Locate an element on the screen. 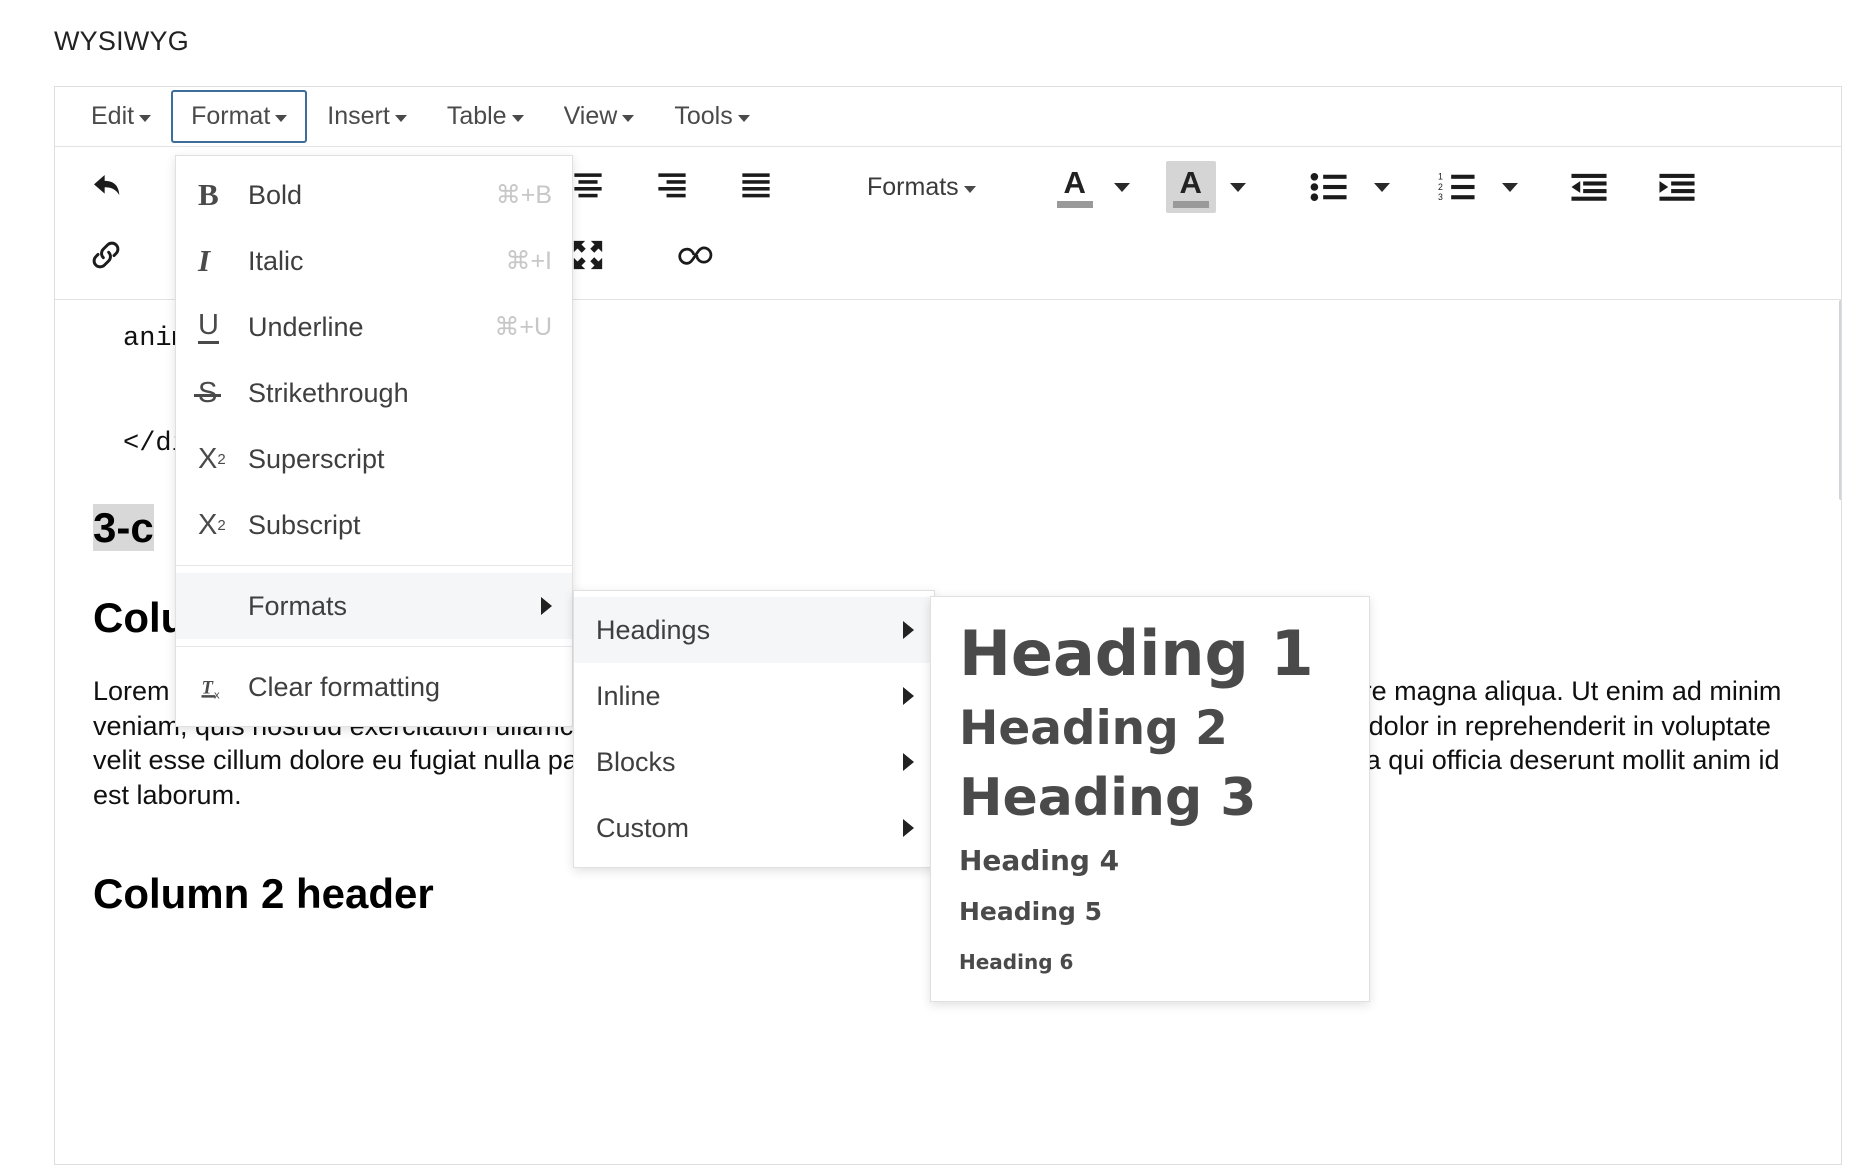 The image size is (1868, 1165). subscript-icon: X2 is located at coordinates (212, 524).